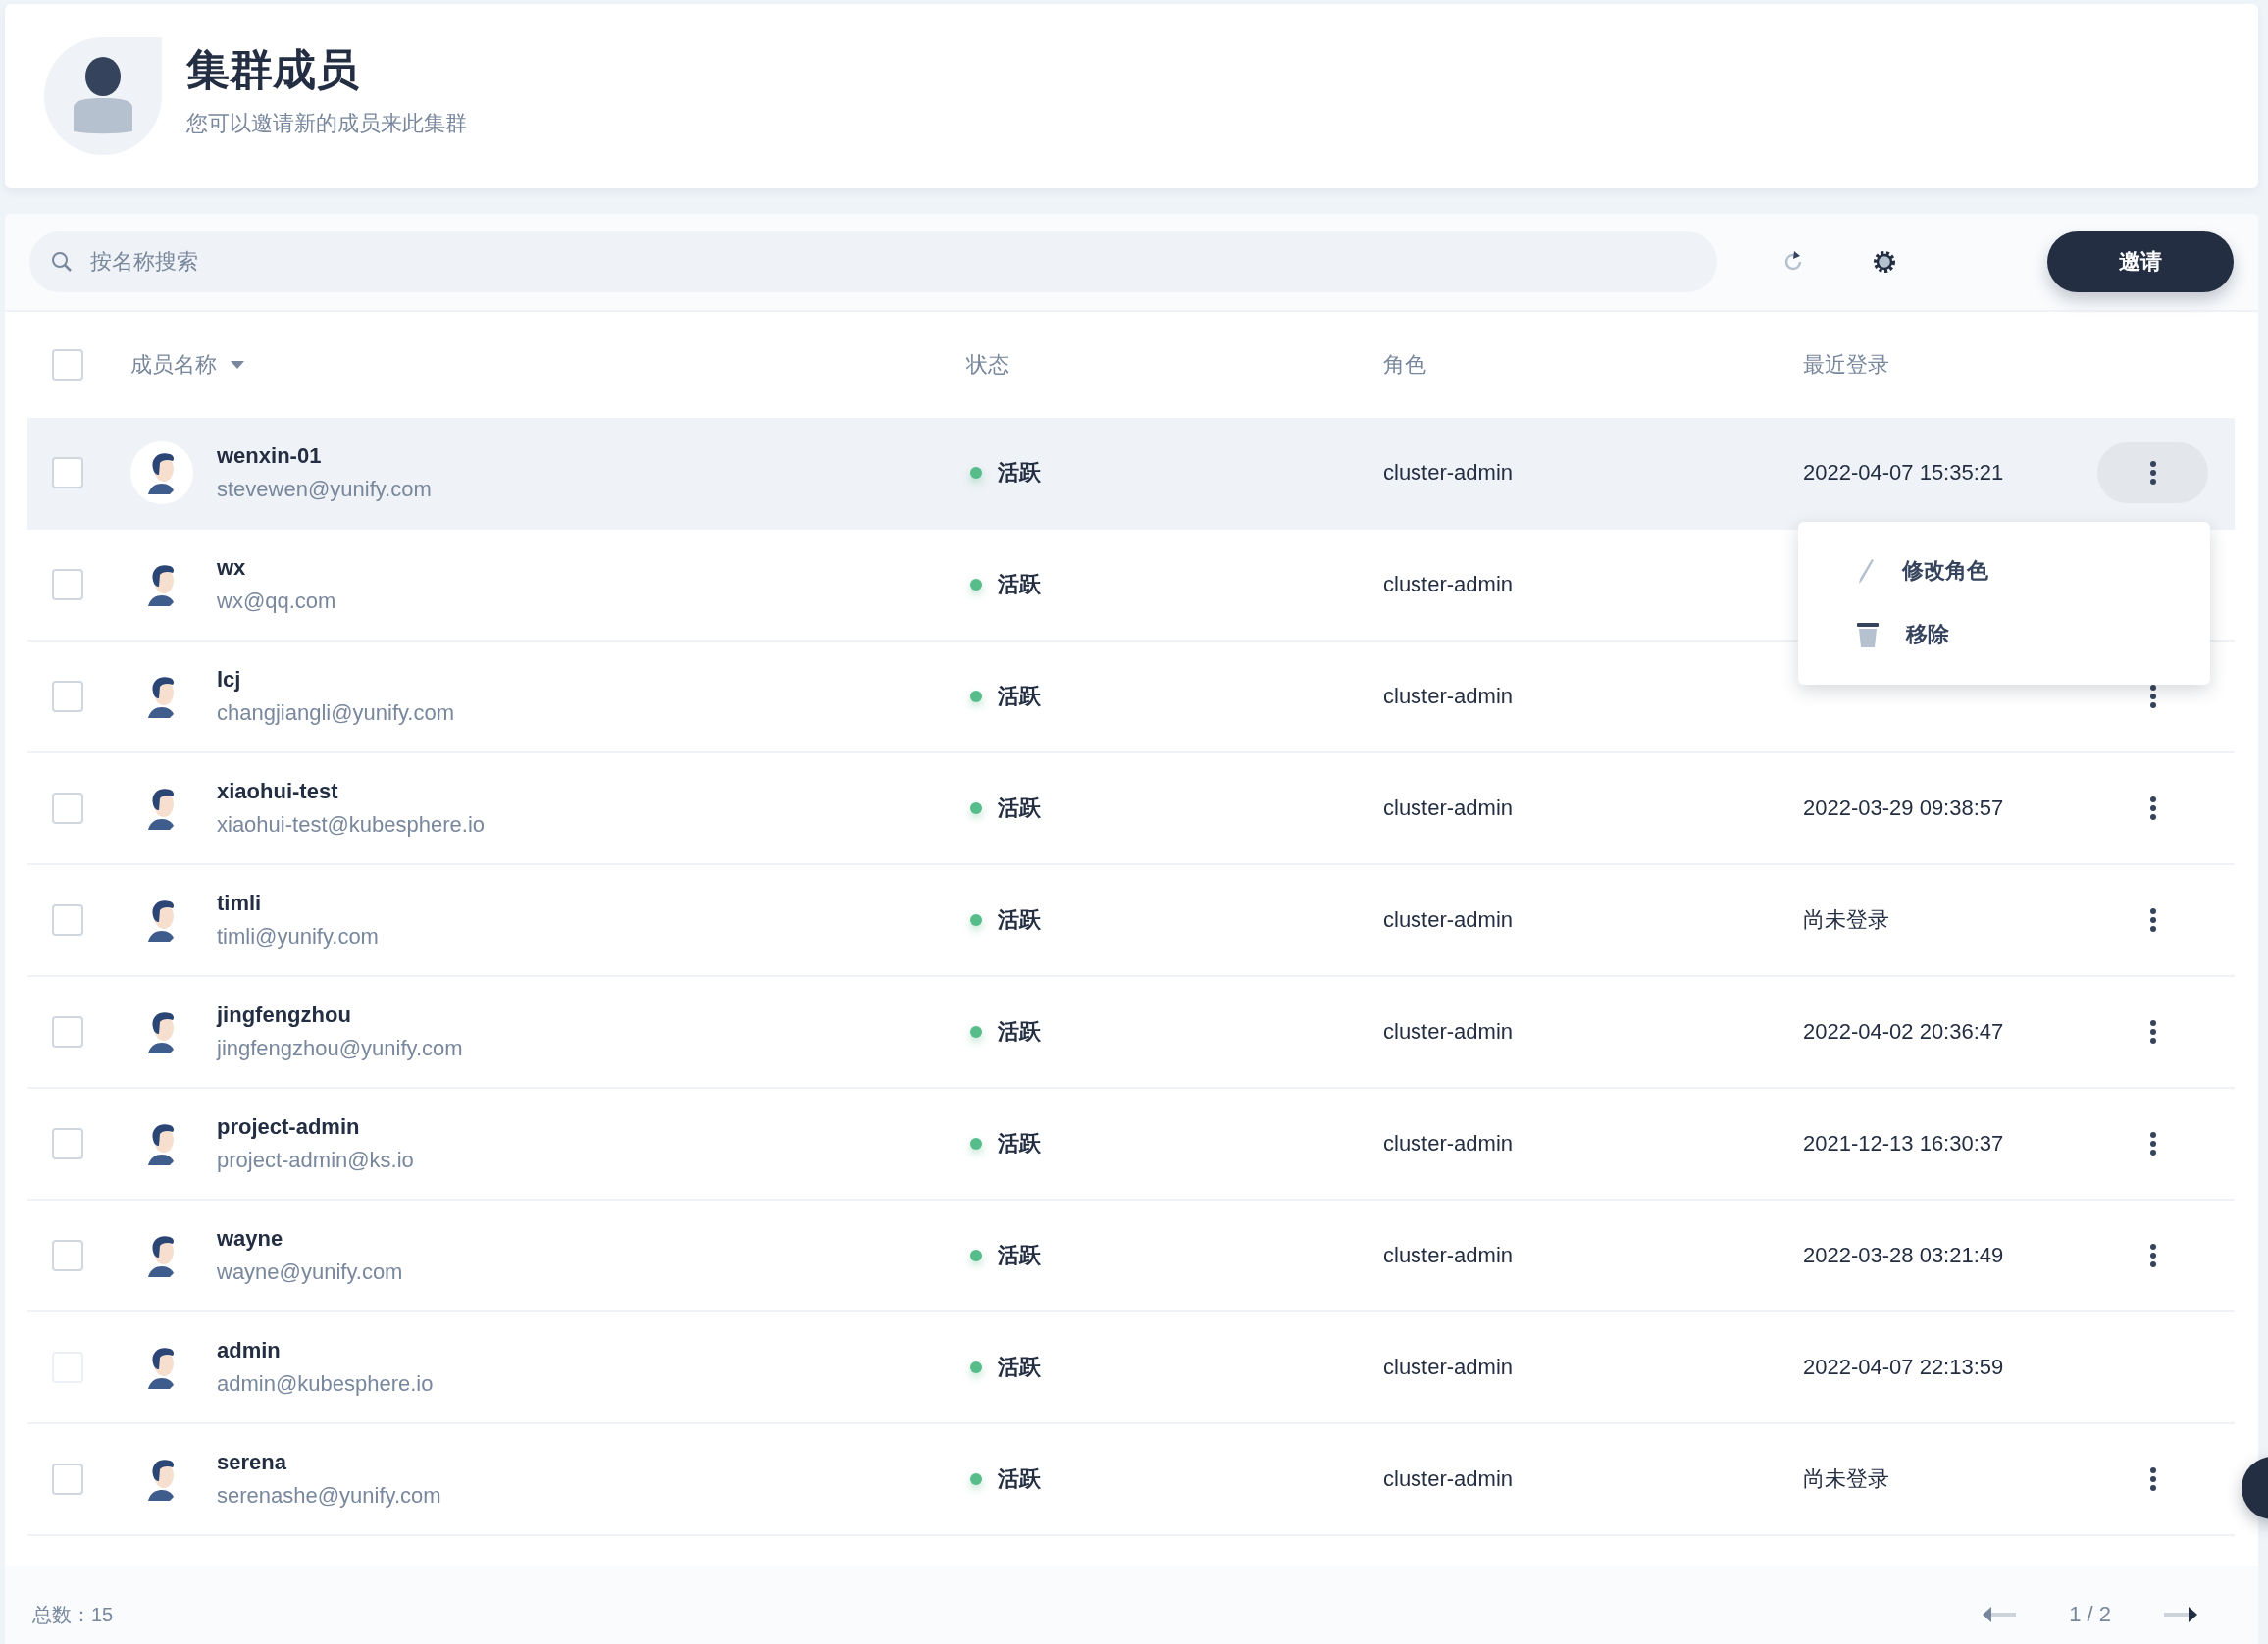 The image size is (2268, 1644). Describe the element at coordinates (1131, 1256) in the screenshot. I see `table-row: wayne wayne@yunify.com 活跃 cluster-admin 2022-03-28 03:21:49` at that location.